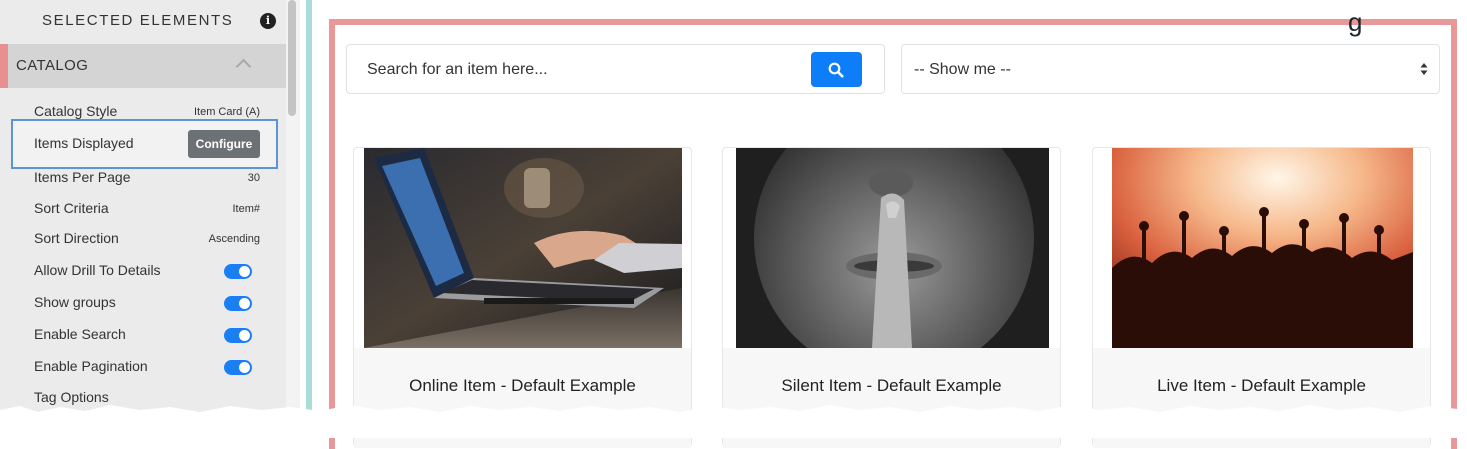  What do you see at coordinates (147, 209) in the screenshot?
I see `row-sort-criteria: Sort Criteria Item#` at bounding box center [147, 209].